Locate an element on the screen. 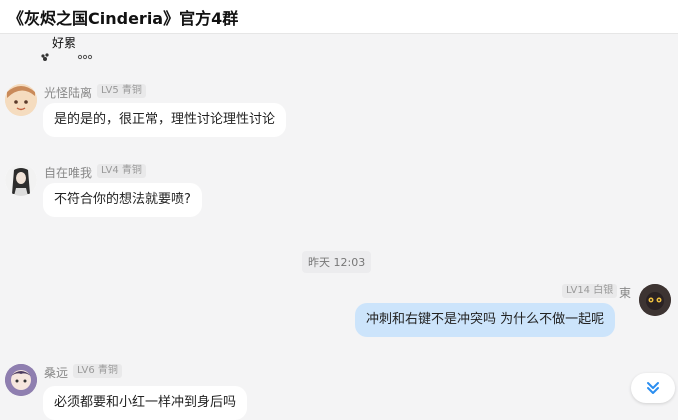 The height and width of the screenshot is (420, 678). level-badge: LV6 青铜 is located at coordinates (97, 371).